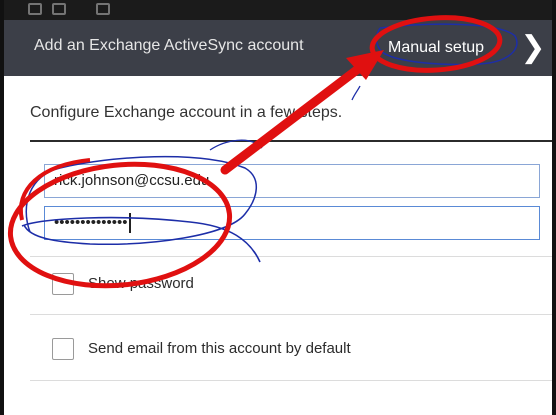 The height and width of the screenshot is (415, 556). What do you see at coordinates (291, 141) in the screenshot?
I see `section-divider` at bounding box center [291, 141].